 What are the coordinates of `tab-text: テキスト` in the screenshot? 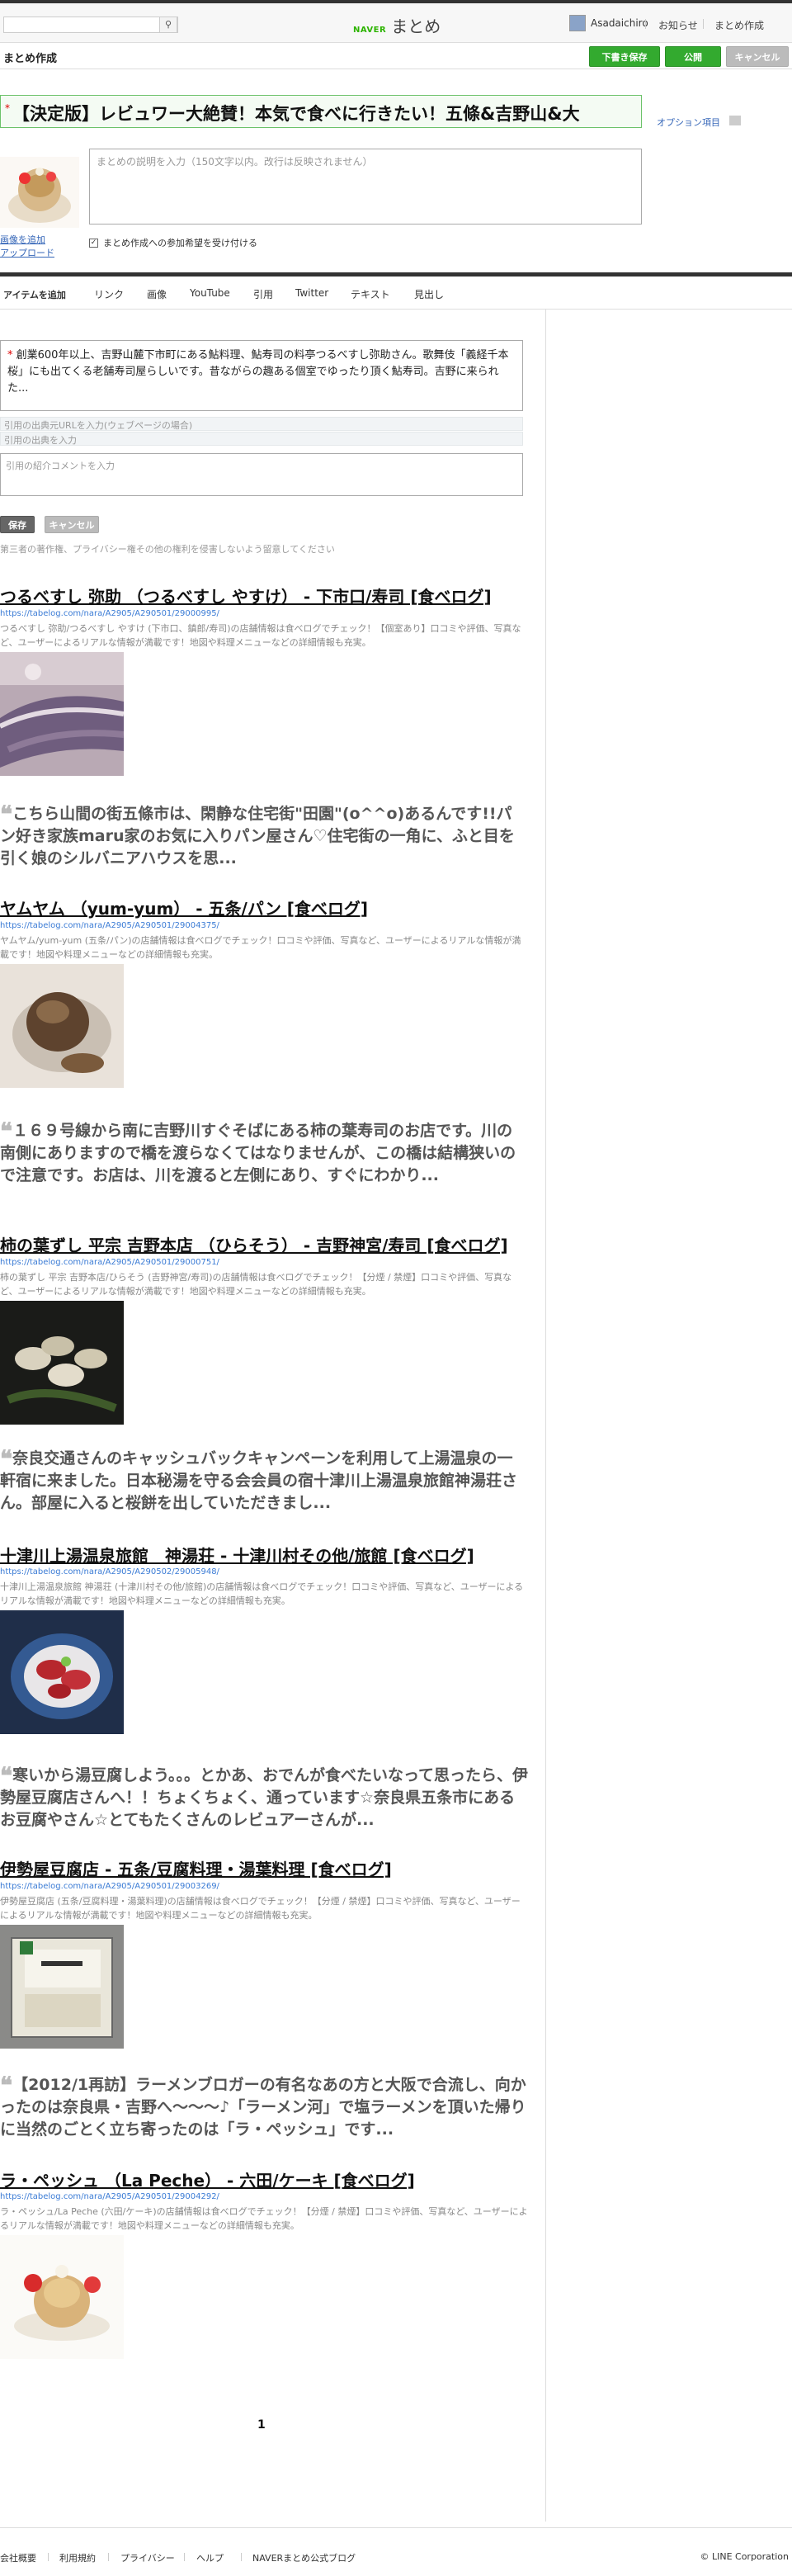 It's located at (370, 294).